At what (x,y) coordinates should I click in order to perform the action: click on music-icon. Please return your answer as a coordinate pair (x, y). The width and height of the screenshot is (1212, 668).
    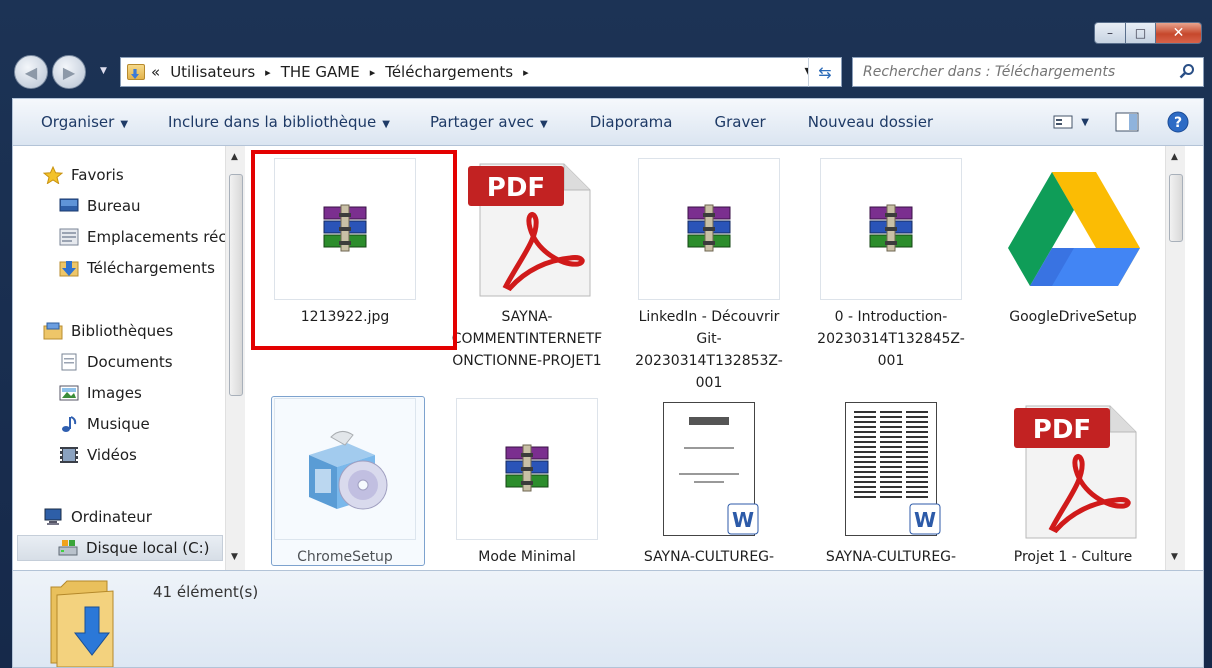
    Looking at the image, I should click on (69, 424).